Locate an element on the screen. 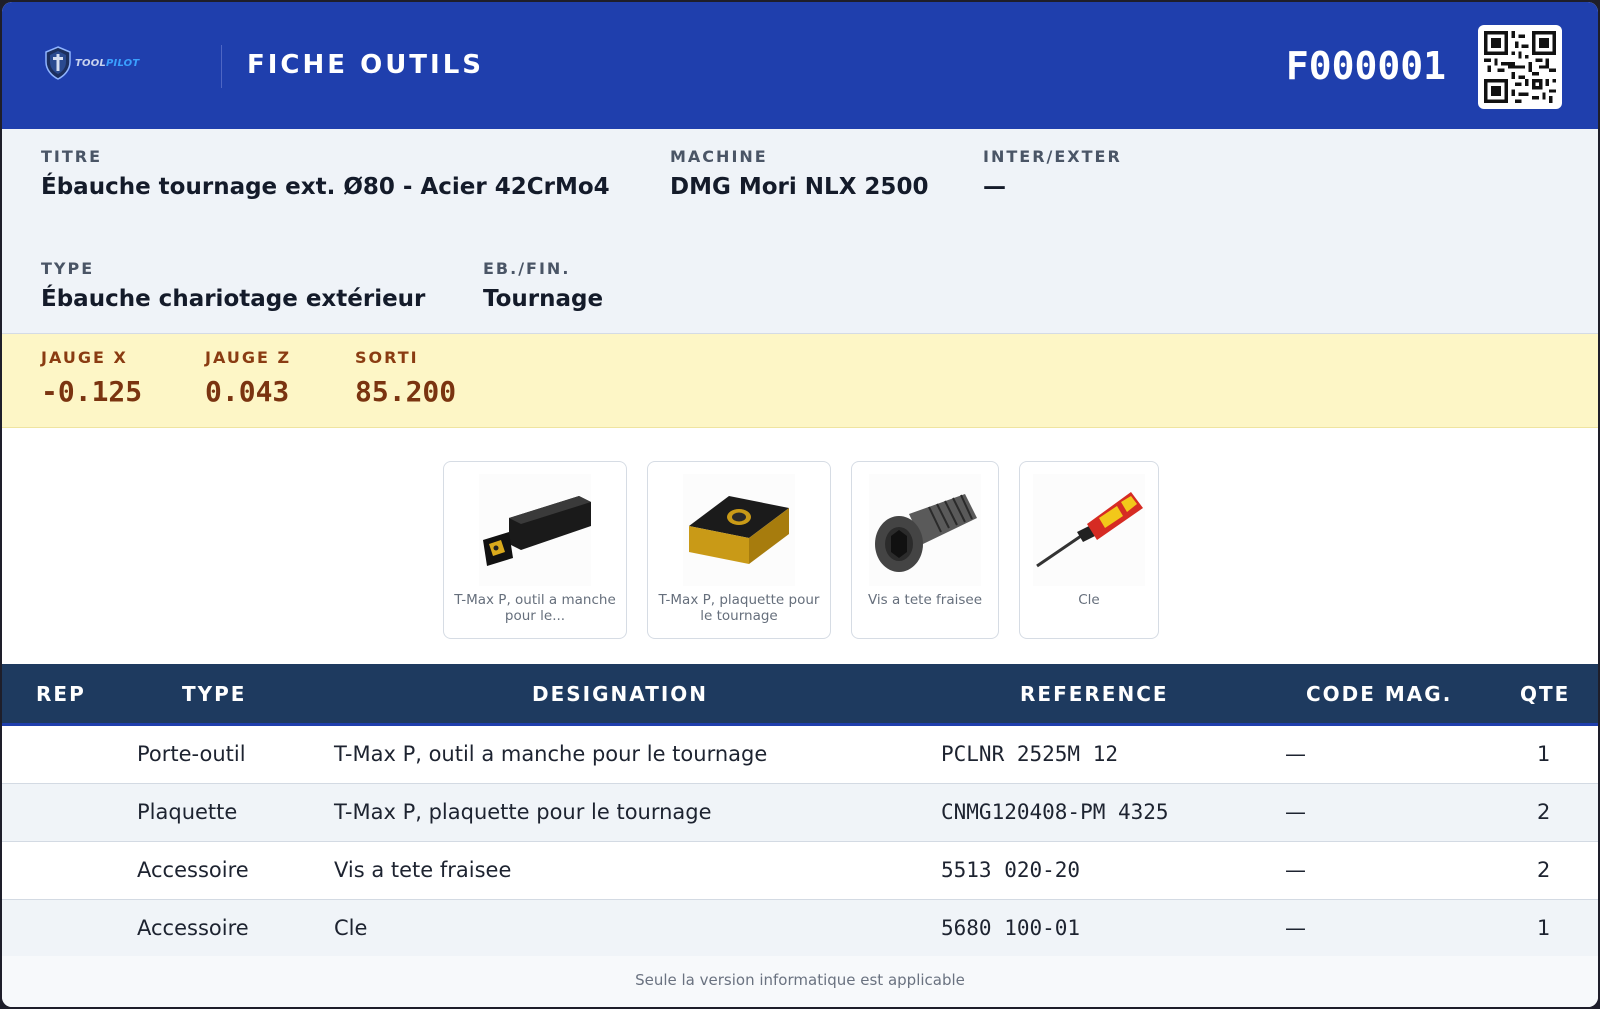  cell-type: Plaquette is located at coordinates (187, 812).